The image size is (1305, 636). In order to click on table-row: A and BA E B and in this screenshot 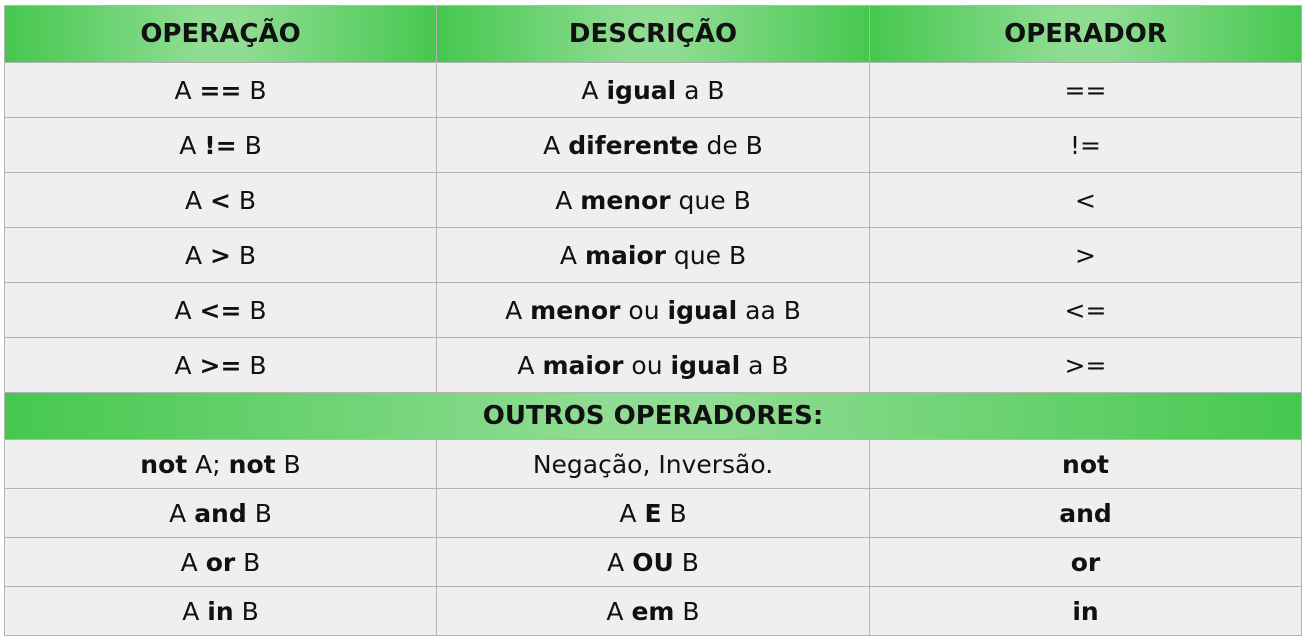, I will do `click(653, 513)`.